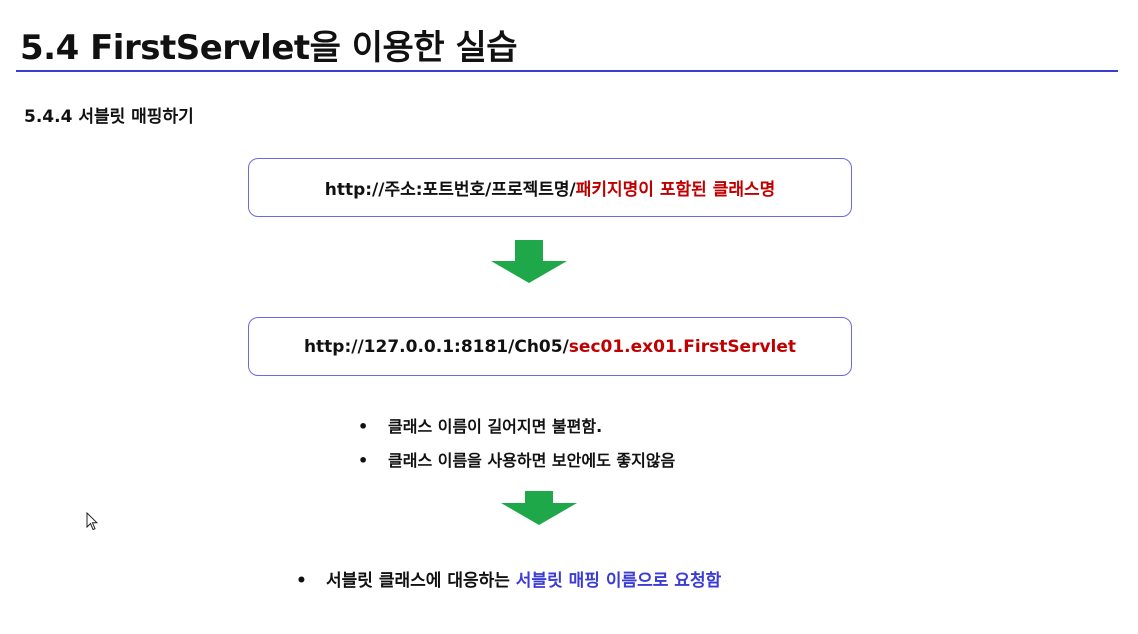 The image size is (1138, 634). Describe the element at coordinates (682, 346) in the screenshot. I see `url-example-highlight: sec01.ex01.FirstServlet` at that location.